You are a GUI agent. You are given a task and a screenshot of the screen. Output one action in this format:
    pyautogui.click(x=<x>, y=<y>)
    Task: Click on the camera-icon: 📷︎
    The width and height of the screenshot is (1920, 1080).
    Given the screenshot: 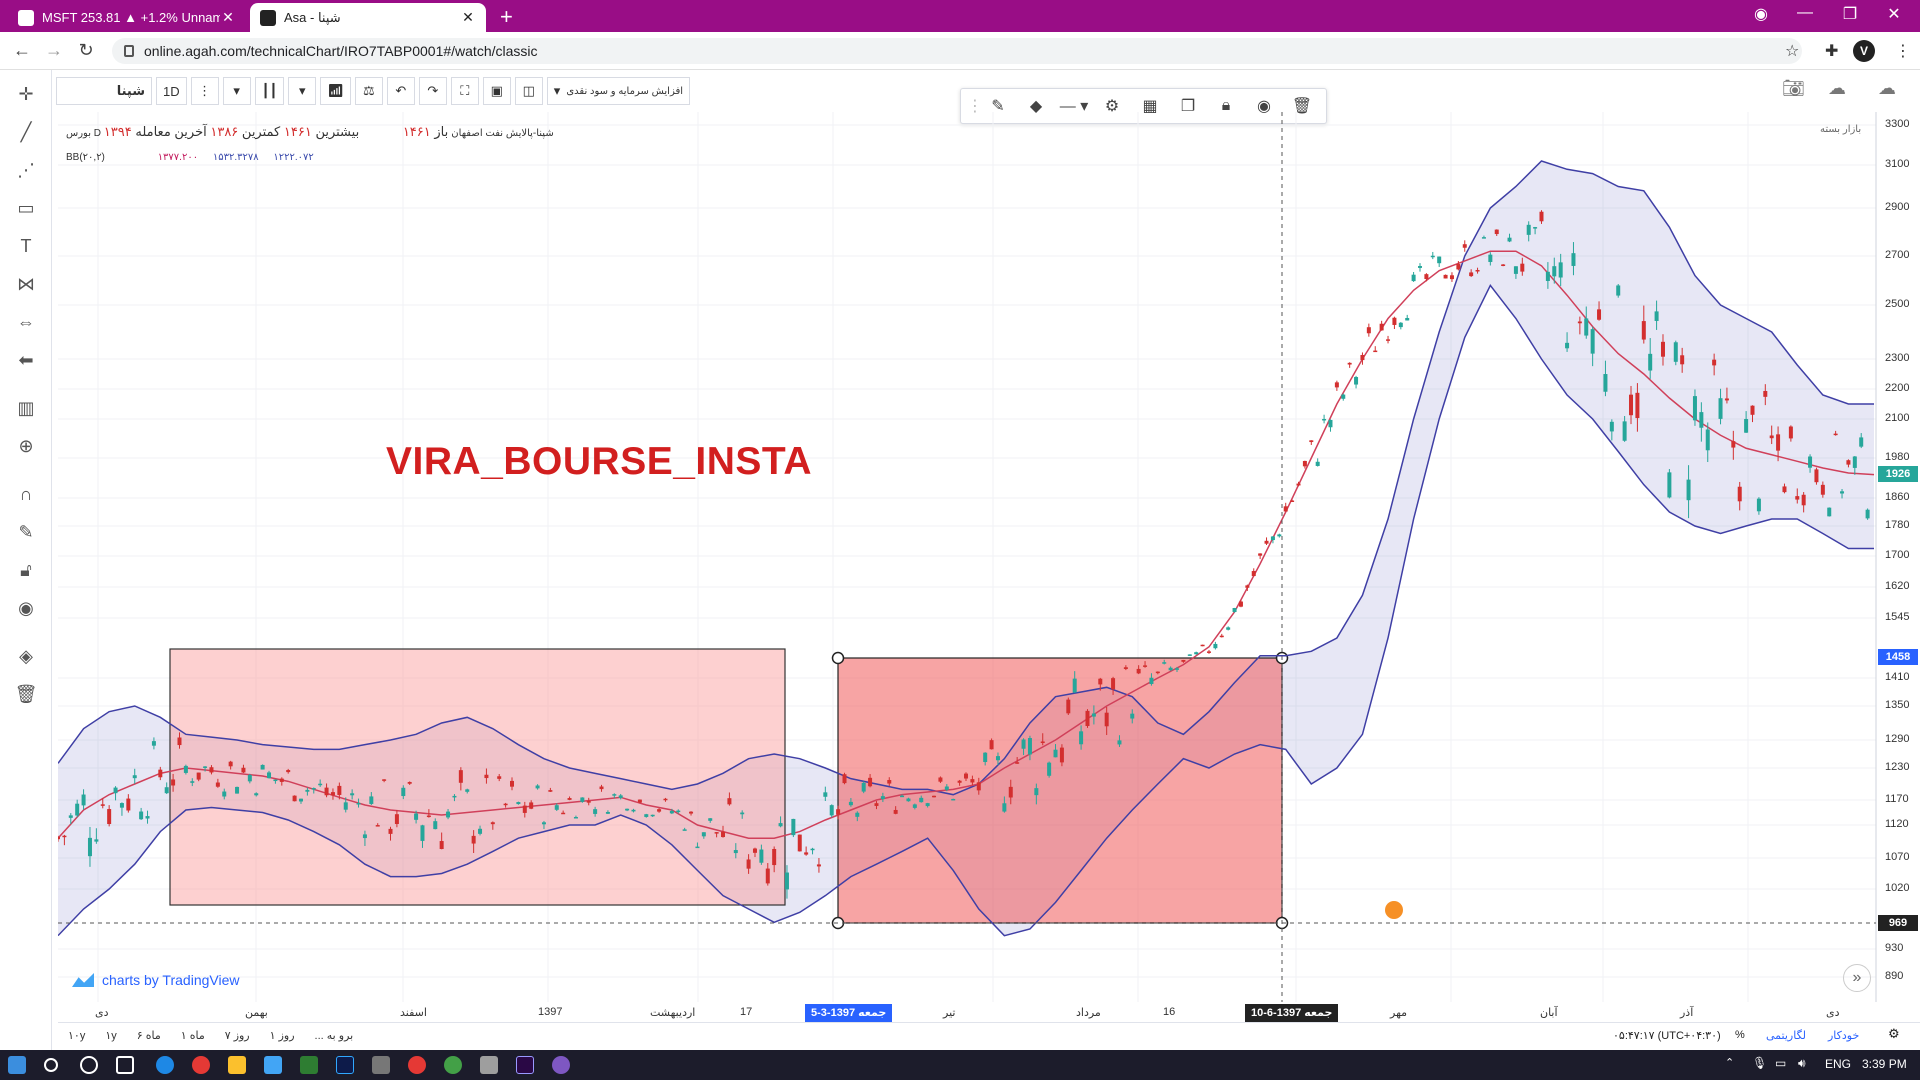 What is the action you would take?
    pyautogui.click(x=1793, y=88)
    